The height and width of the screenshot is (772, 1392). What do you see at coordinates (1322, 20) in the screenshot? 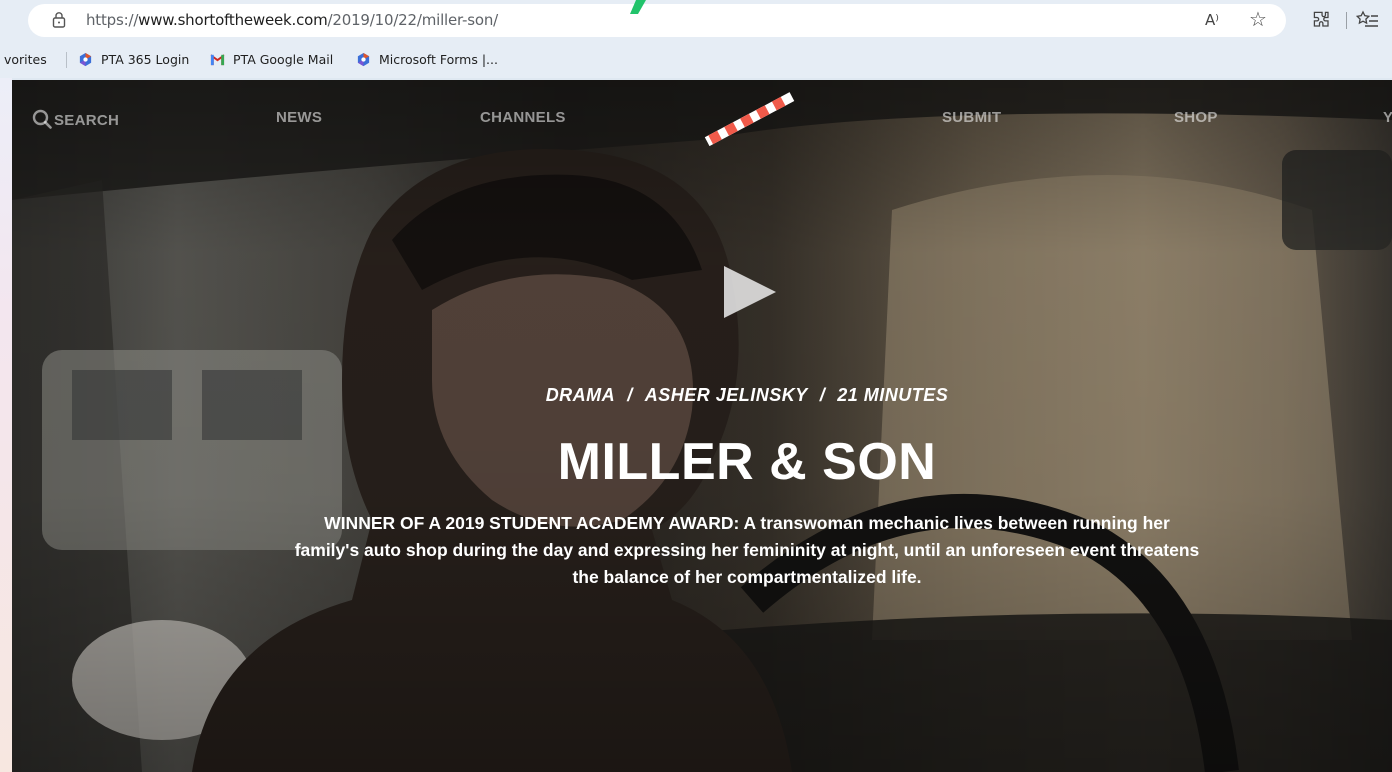
I see `extensions-icon` at bounding box center [1322, 20].